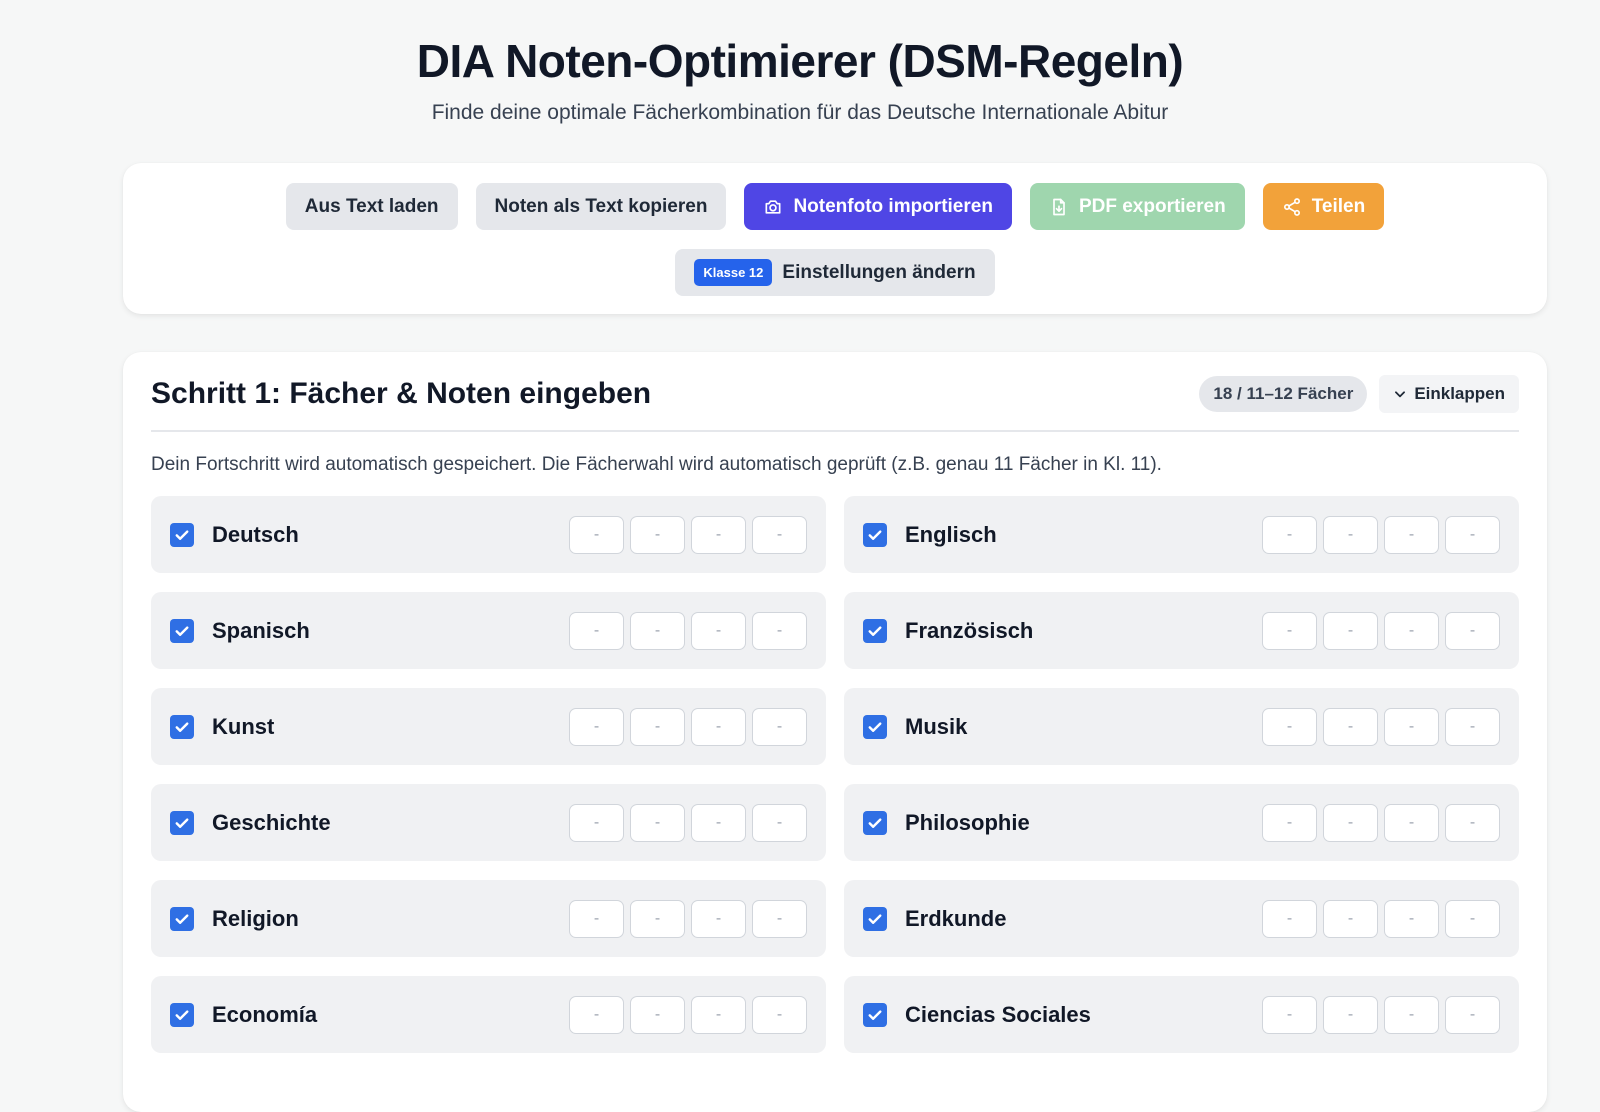 The width and height of the screenshot is (1600, 1112). I want to click on change-settings-button: Klasse 12 Einstellungen ändern, so click(835, 272).